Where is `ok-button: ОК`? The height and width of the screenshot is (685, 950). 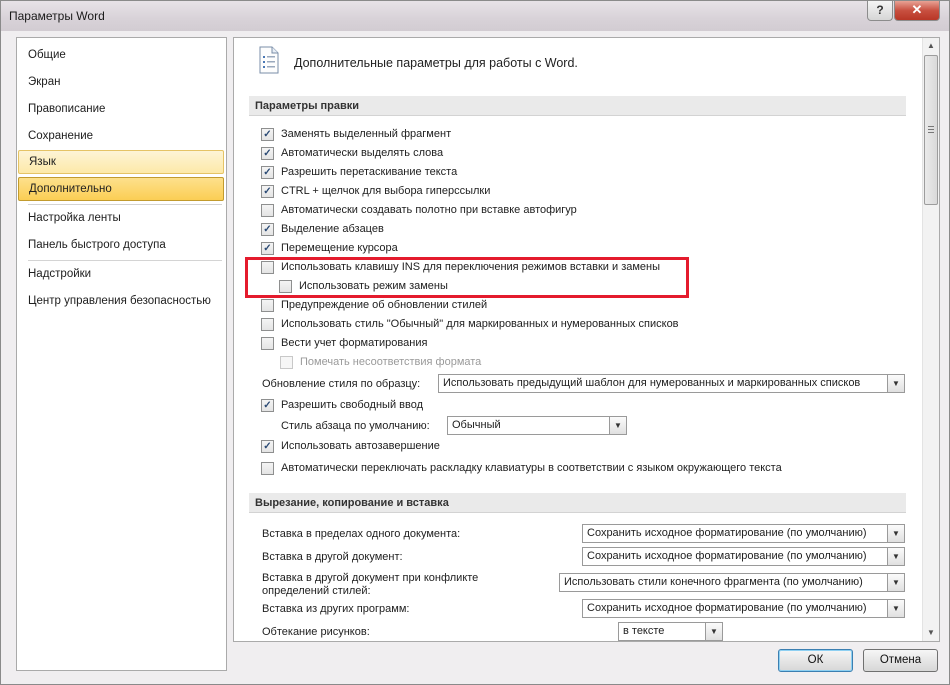
ok-button: ОК is located at coordinates (815, 660).